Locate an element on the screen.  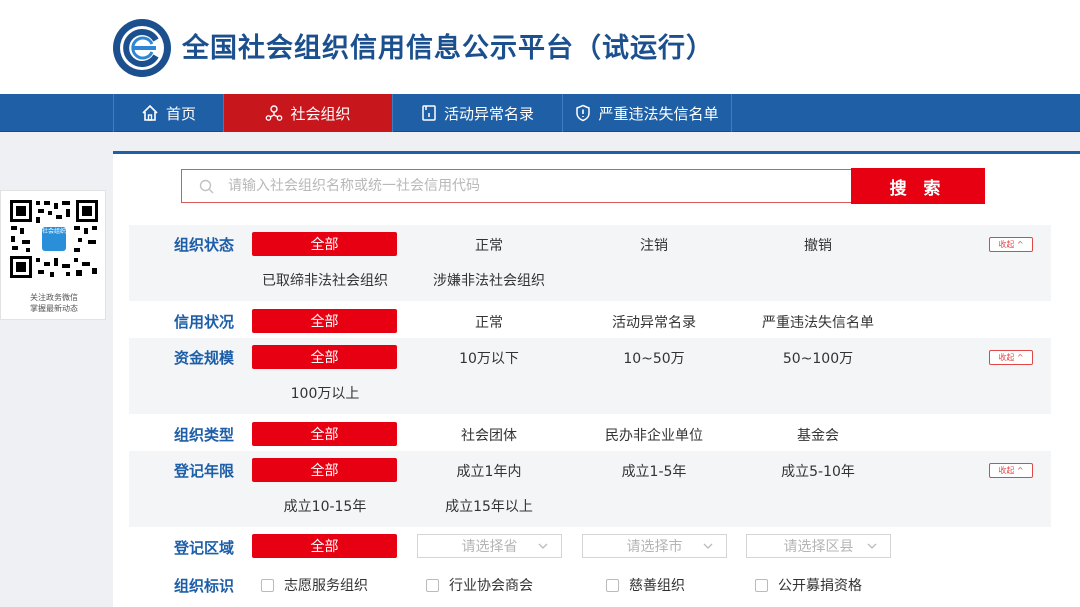
filter-label-capital: 资金规模 is located at coordinates (204, 358).